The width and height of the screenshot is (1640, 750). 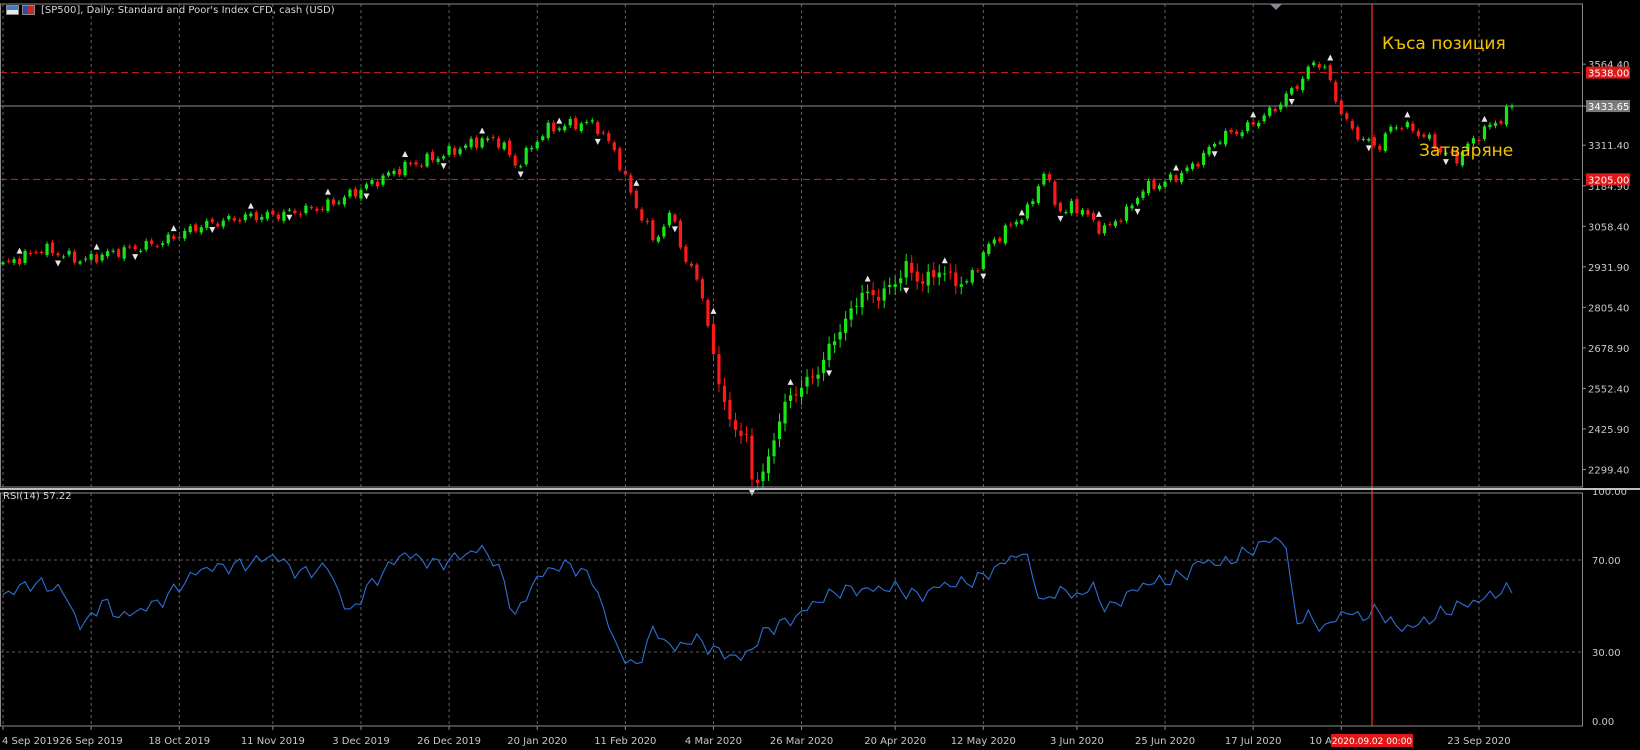 What do you see at coordinates (1606, 653) in the screenshot?
I see `rsi-tick-label: 30.00` at bounding box center [1606, 653].